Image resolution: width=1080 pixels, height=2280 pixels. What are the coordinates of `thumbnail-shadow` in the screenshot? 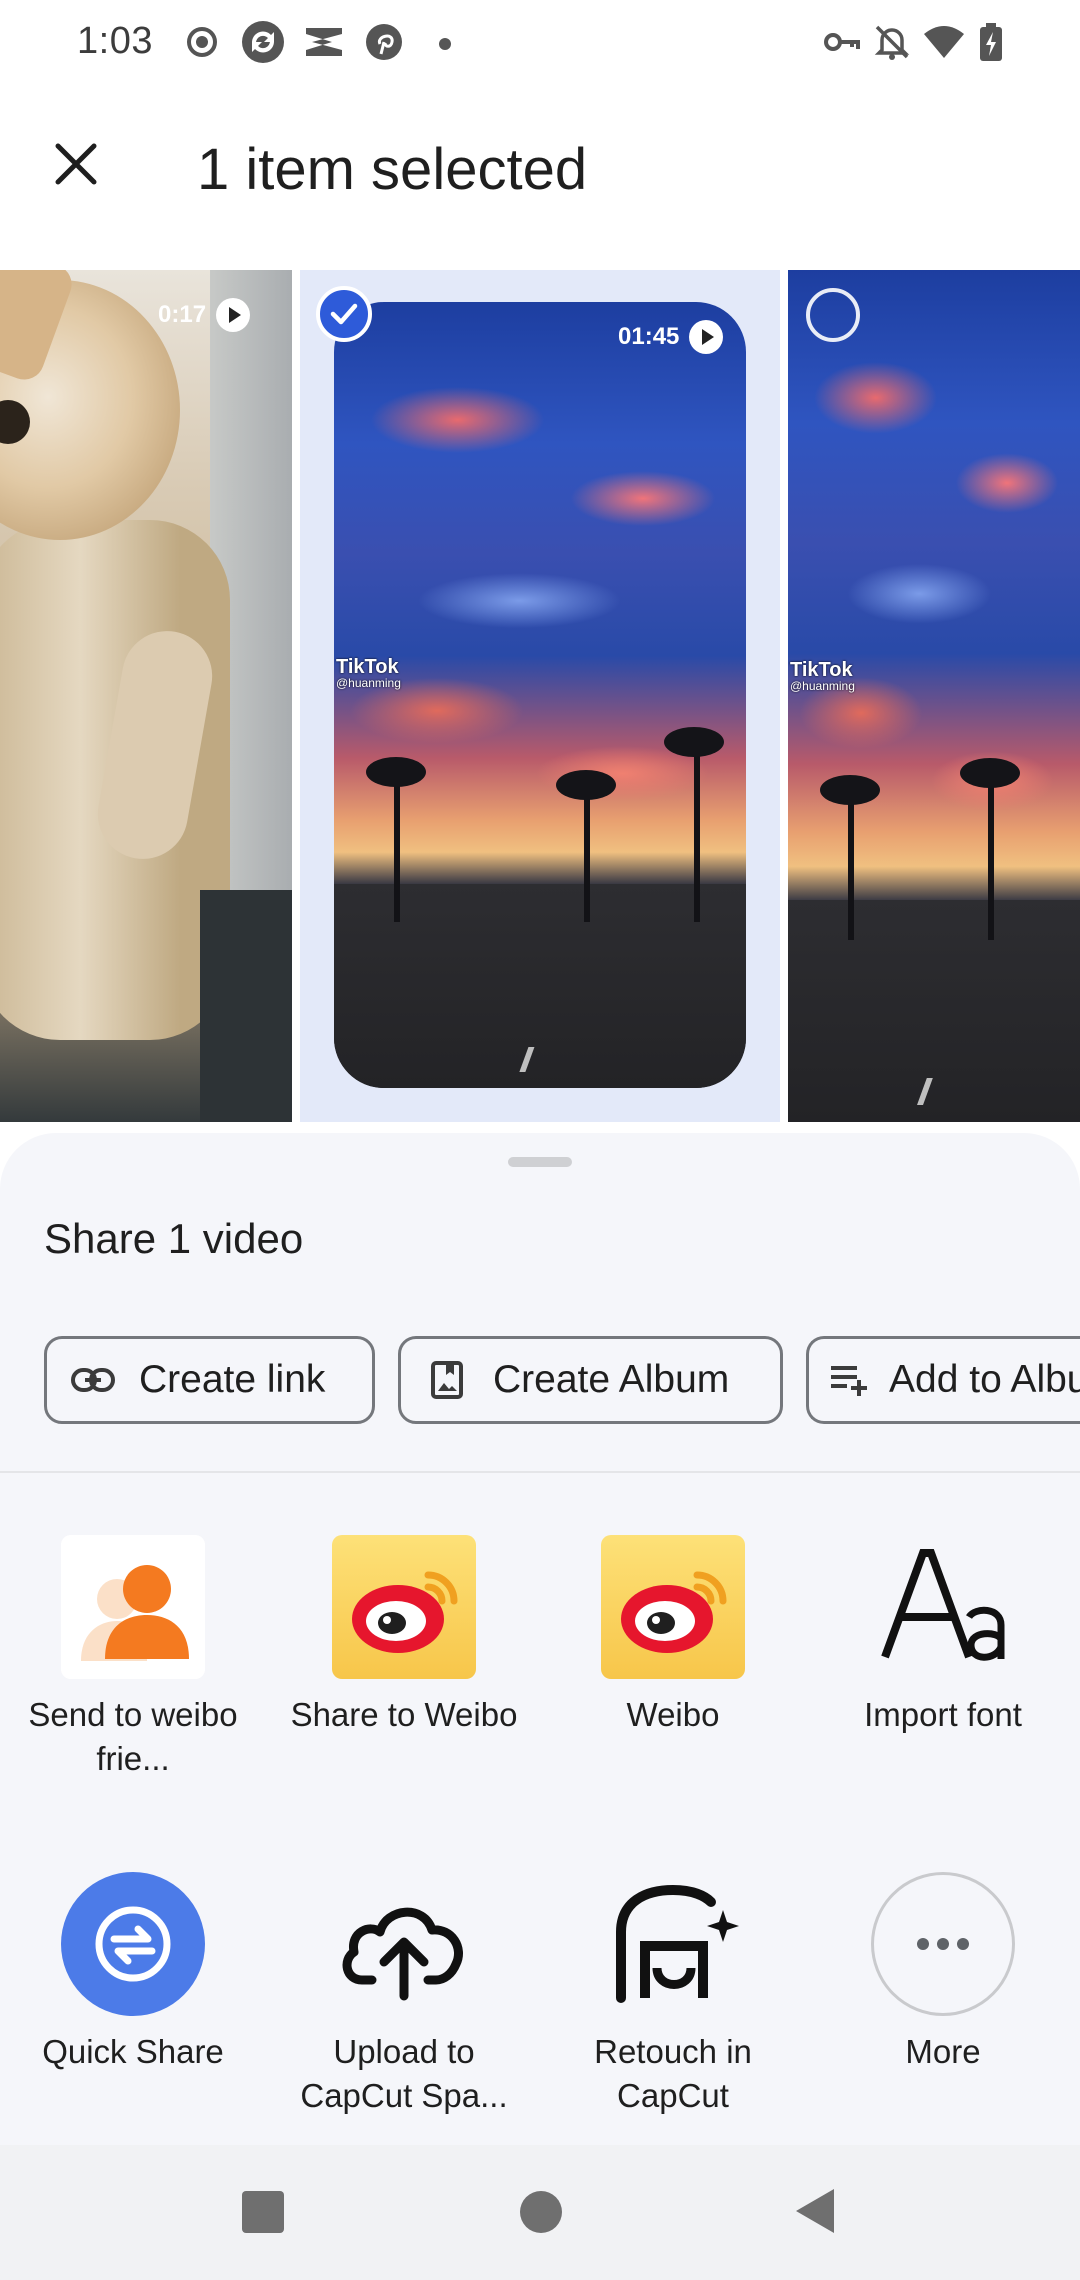 It's located at (246, 1006).